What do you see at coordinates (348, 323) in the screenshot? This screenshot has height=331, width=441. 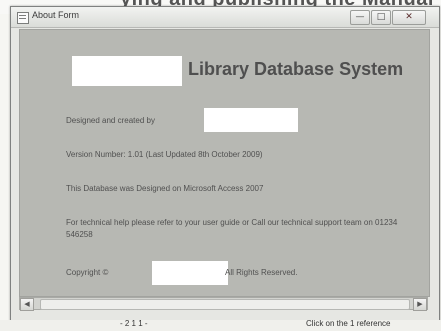 I see `page-fragment-bottom-right: Click on the 1 reference` at bounding box center [348, 323].